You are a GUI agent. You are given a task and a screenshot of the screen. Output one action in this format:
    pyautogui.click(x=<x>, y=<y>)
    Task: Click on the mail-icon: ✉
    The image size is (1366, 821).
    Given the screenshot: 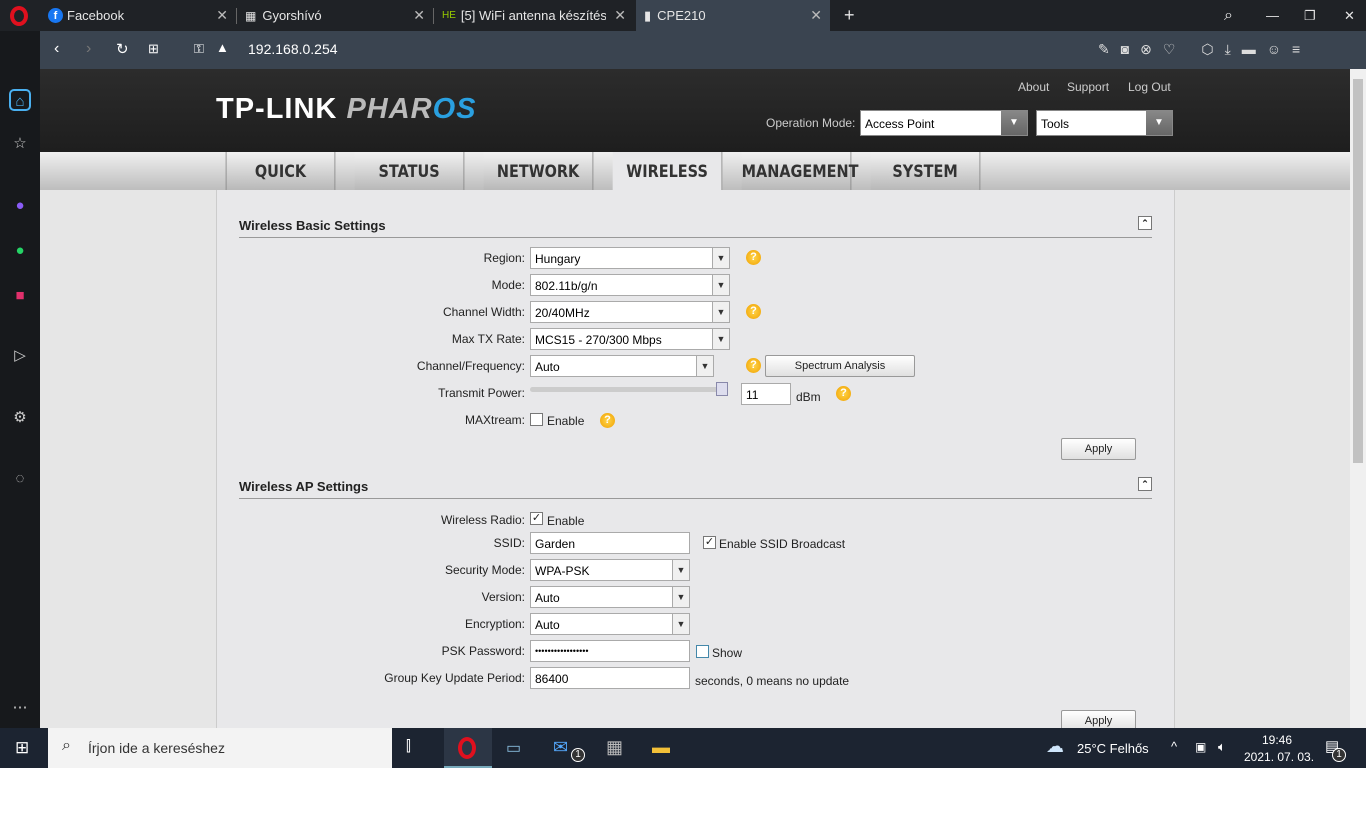 What is the action you would take?
    pyautogui.click(x=560, y=747)
    